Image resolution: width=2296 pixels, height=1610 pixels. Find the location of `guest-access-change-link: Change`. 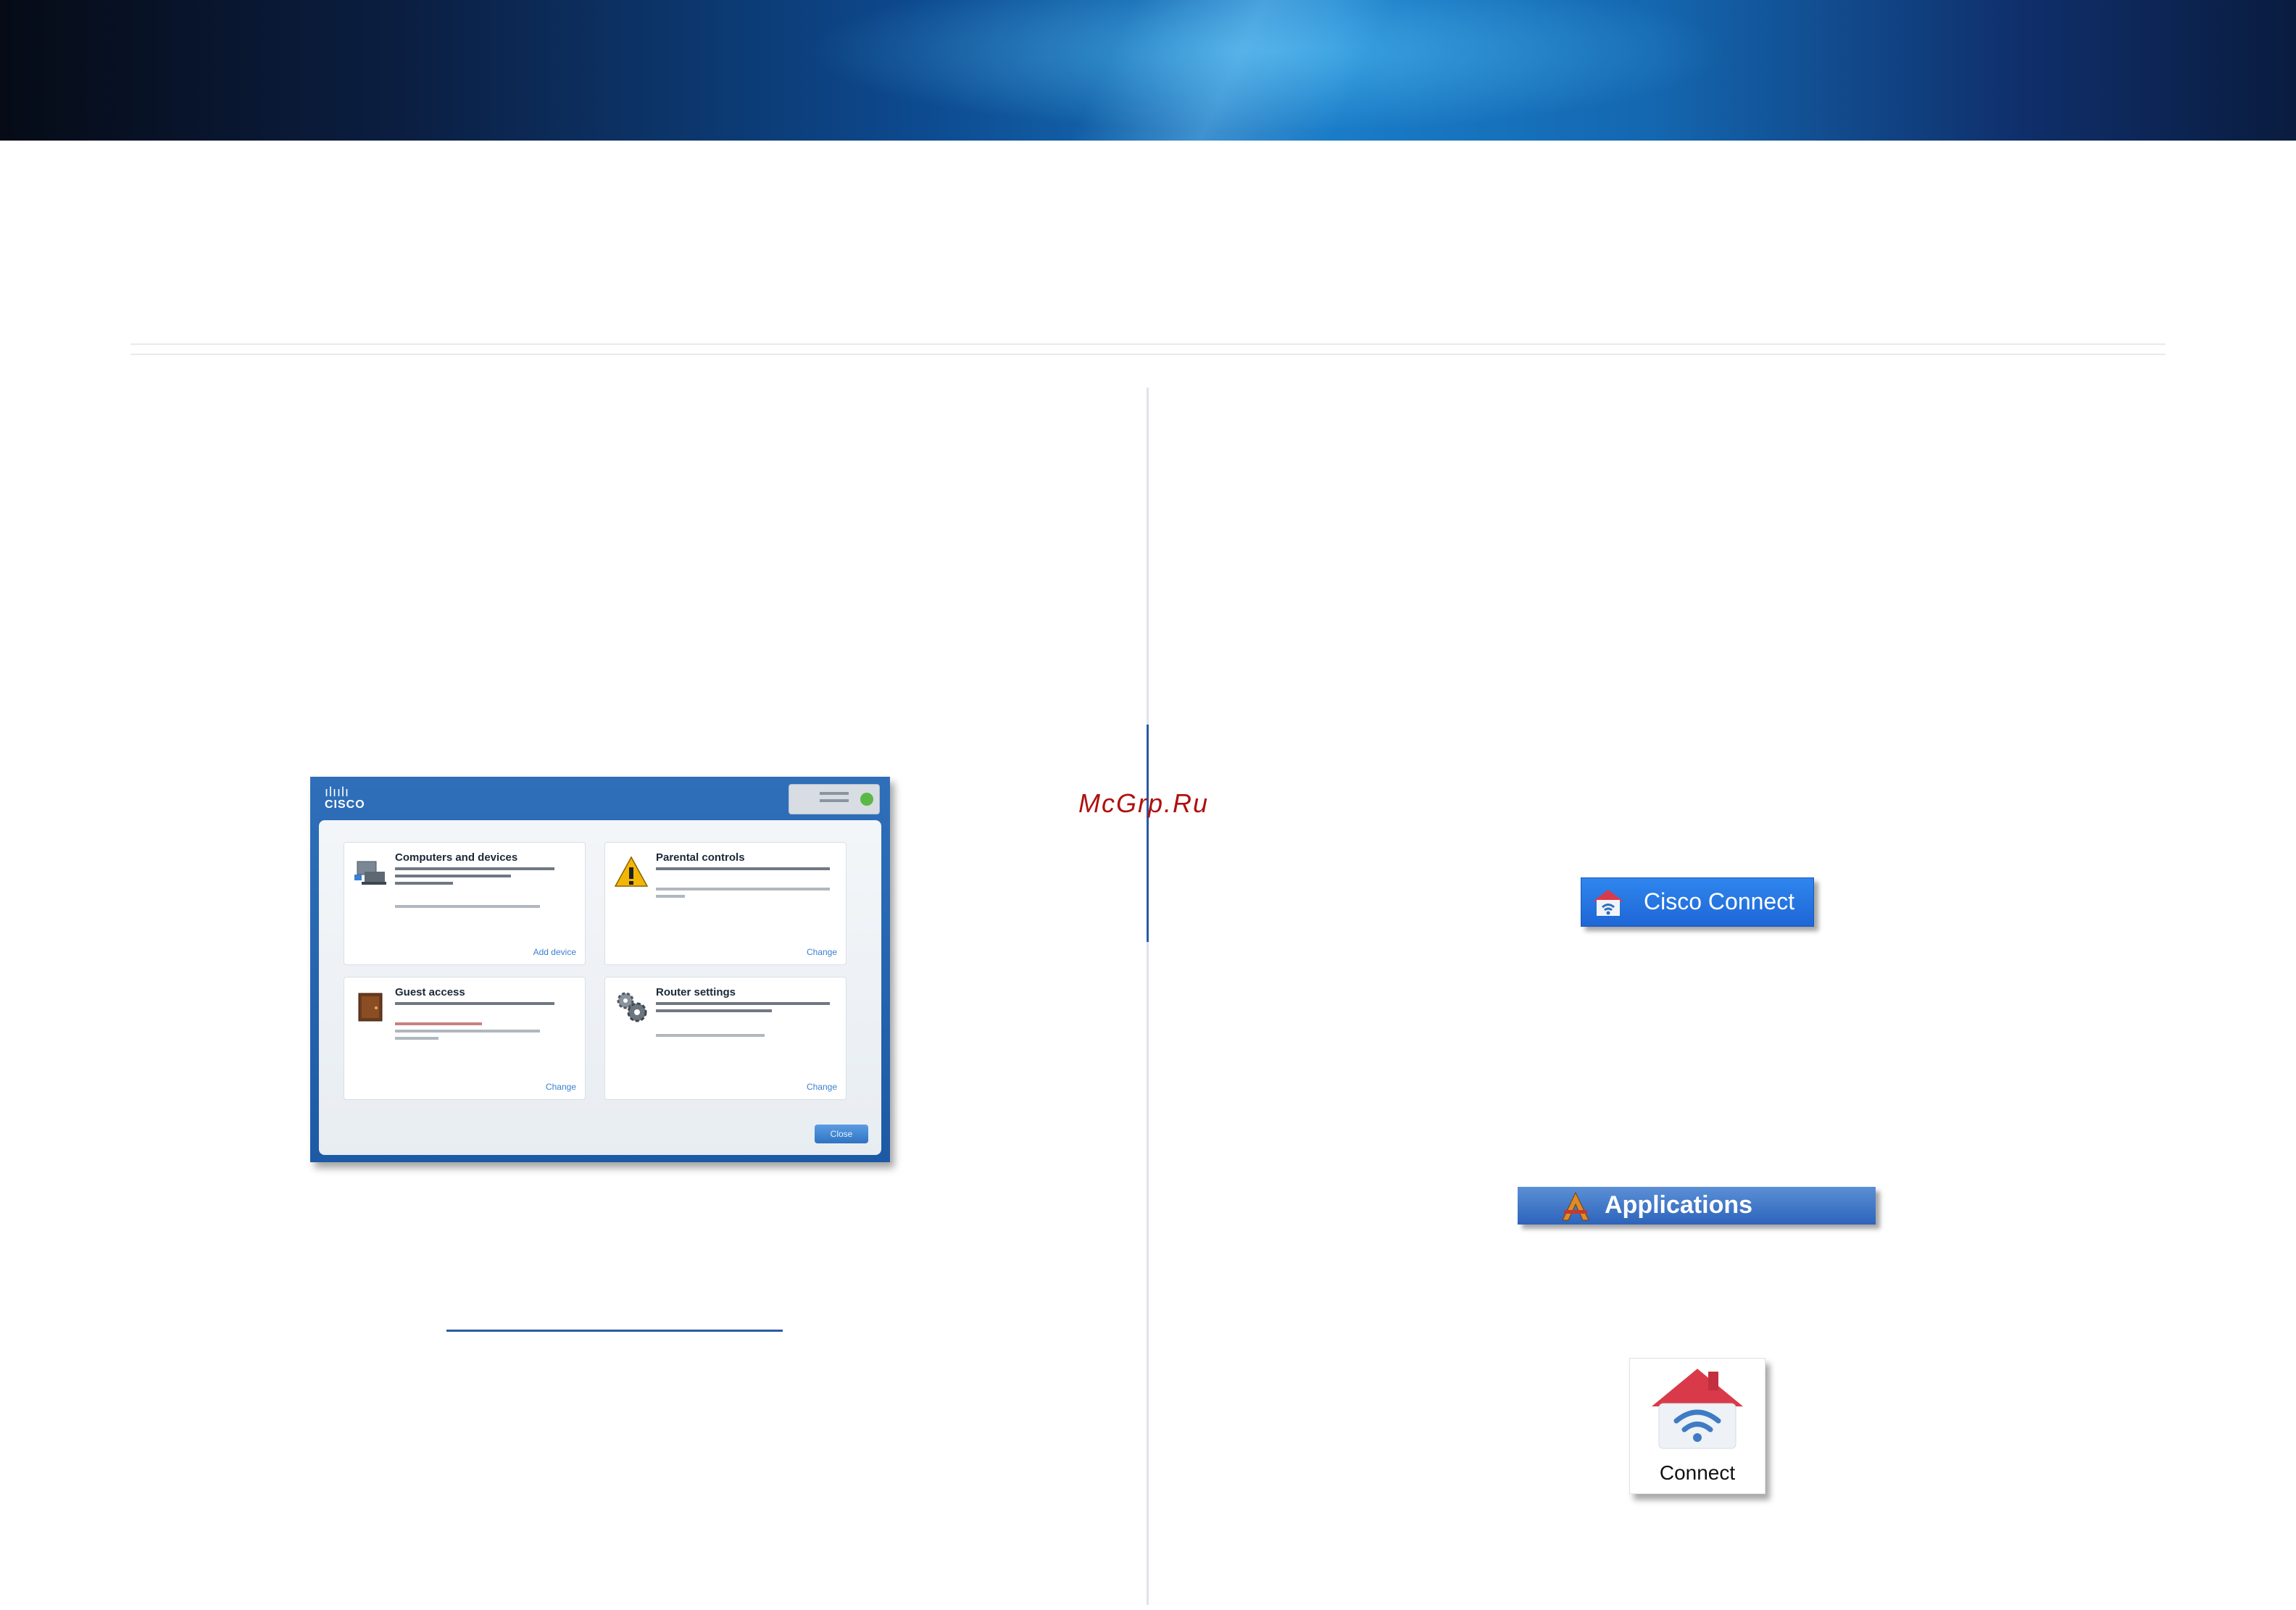

guest-access-change-link: Change is located at coordinates (561, 1087).